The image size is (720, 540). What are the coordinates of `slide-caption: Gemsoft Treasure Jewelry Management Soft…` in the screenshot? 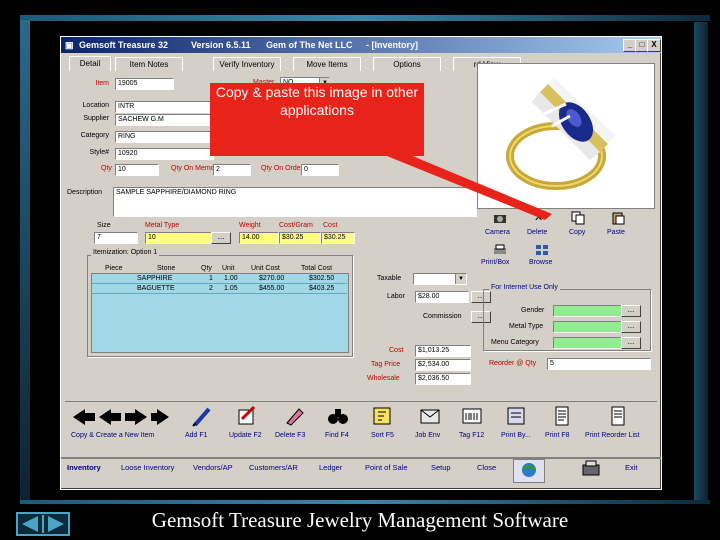 It's located at (360, 520).